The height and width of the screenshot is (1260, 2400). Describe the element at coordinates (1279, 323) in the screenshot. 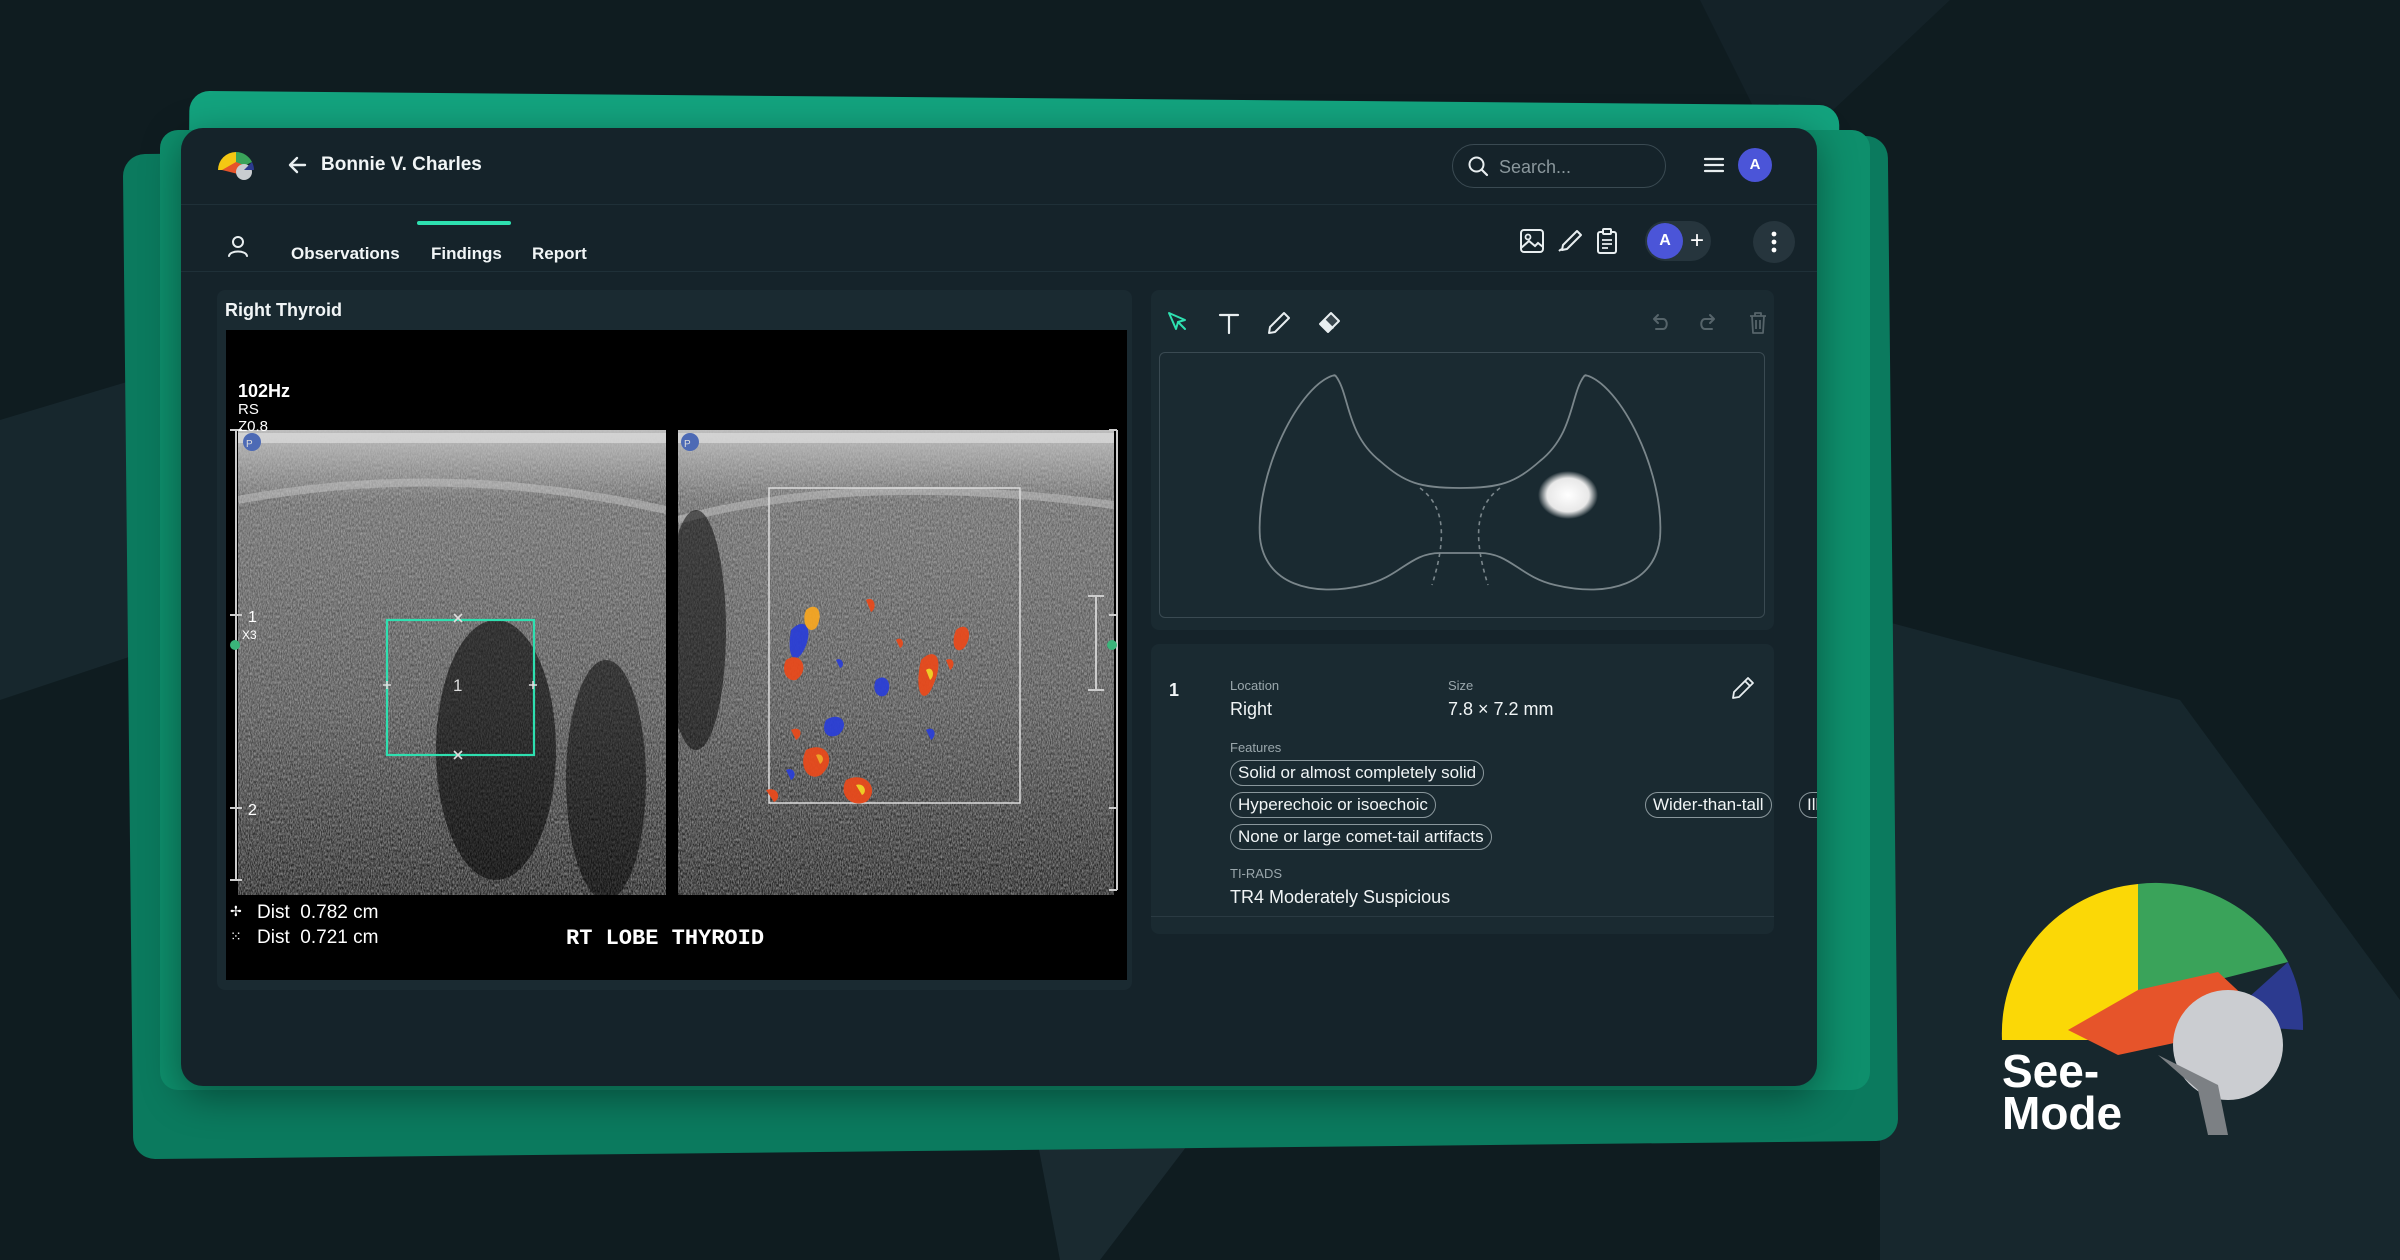

I see `pencil-tool-icon` at that location.